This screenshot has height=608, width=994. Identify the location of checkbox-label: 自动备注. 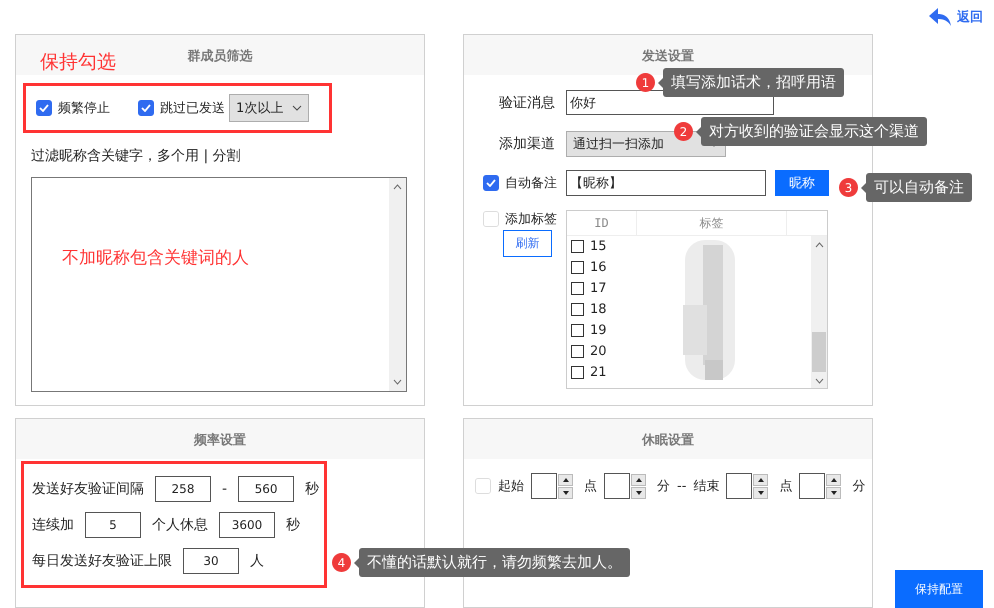
(531, 183).